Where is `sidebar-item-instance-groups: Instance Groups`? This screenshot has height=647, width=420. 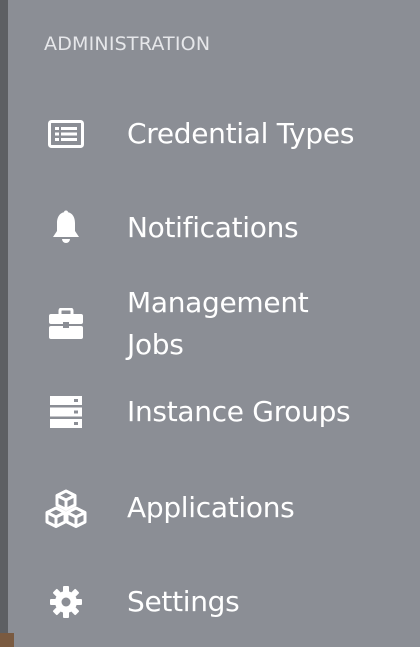 sidebar-item-instance-groups: Instance Groups is located at coordinates (214, 412).